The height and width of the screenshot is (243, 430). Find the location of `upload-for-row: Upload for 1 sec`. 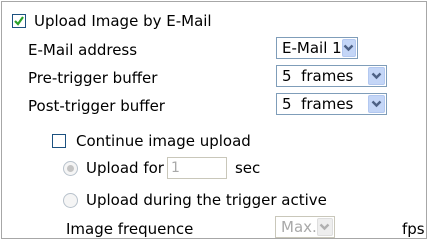

upload-for-row: Upload for 1 sec is located at coordinates (161, 168).